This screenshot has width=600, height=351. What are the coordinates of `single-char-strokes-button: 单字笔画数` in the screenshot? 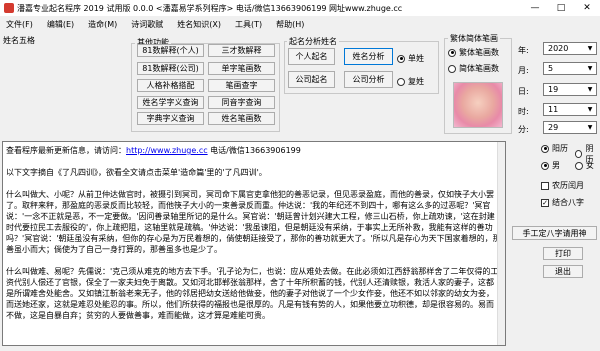 It's located at (241, 68).